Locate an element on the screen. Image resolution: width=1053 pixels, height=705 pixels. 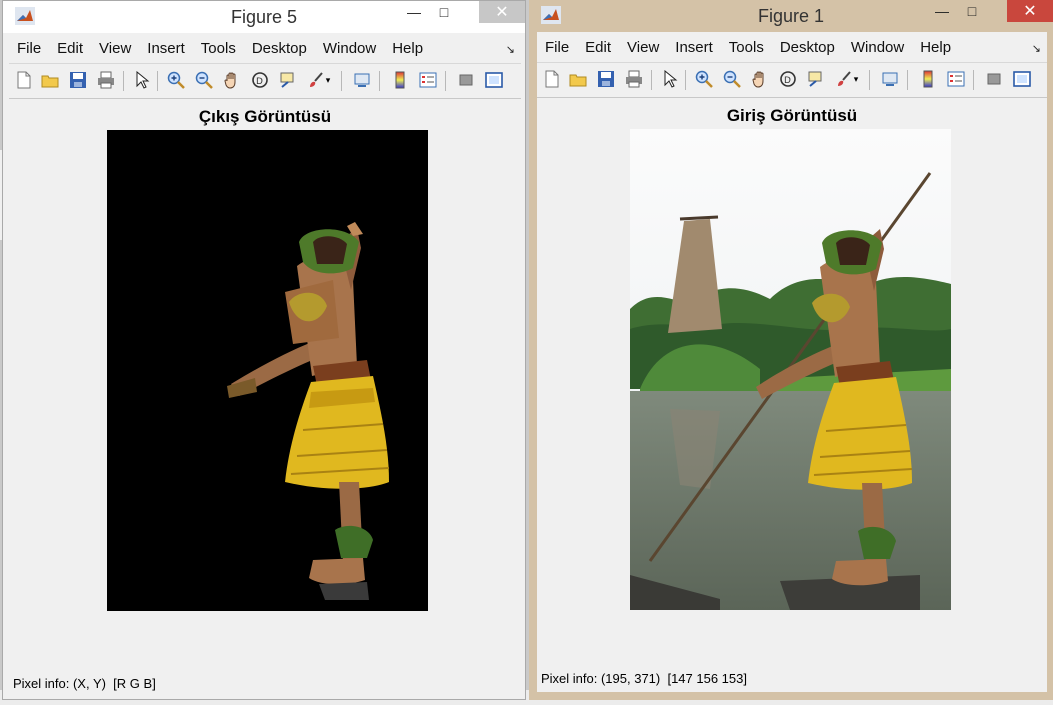
pixel-info-text: Pixel info: (X, Y) [R G B] is located at coordinates (84, 683).